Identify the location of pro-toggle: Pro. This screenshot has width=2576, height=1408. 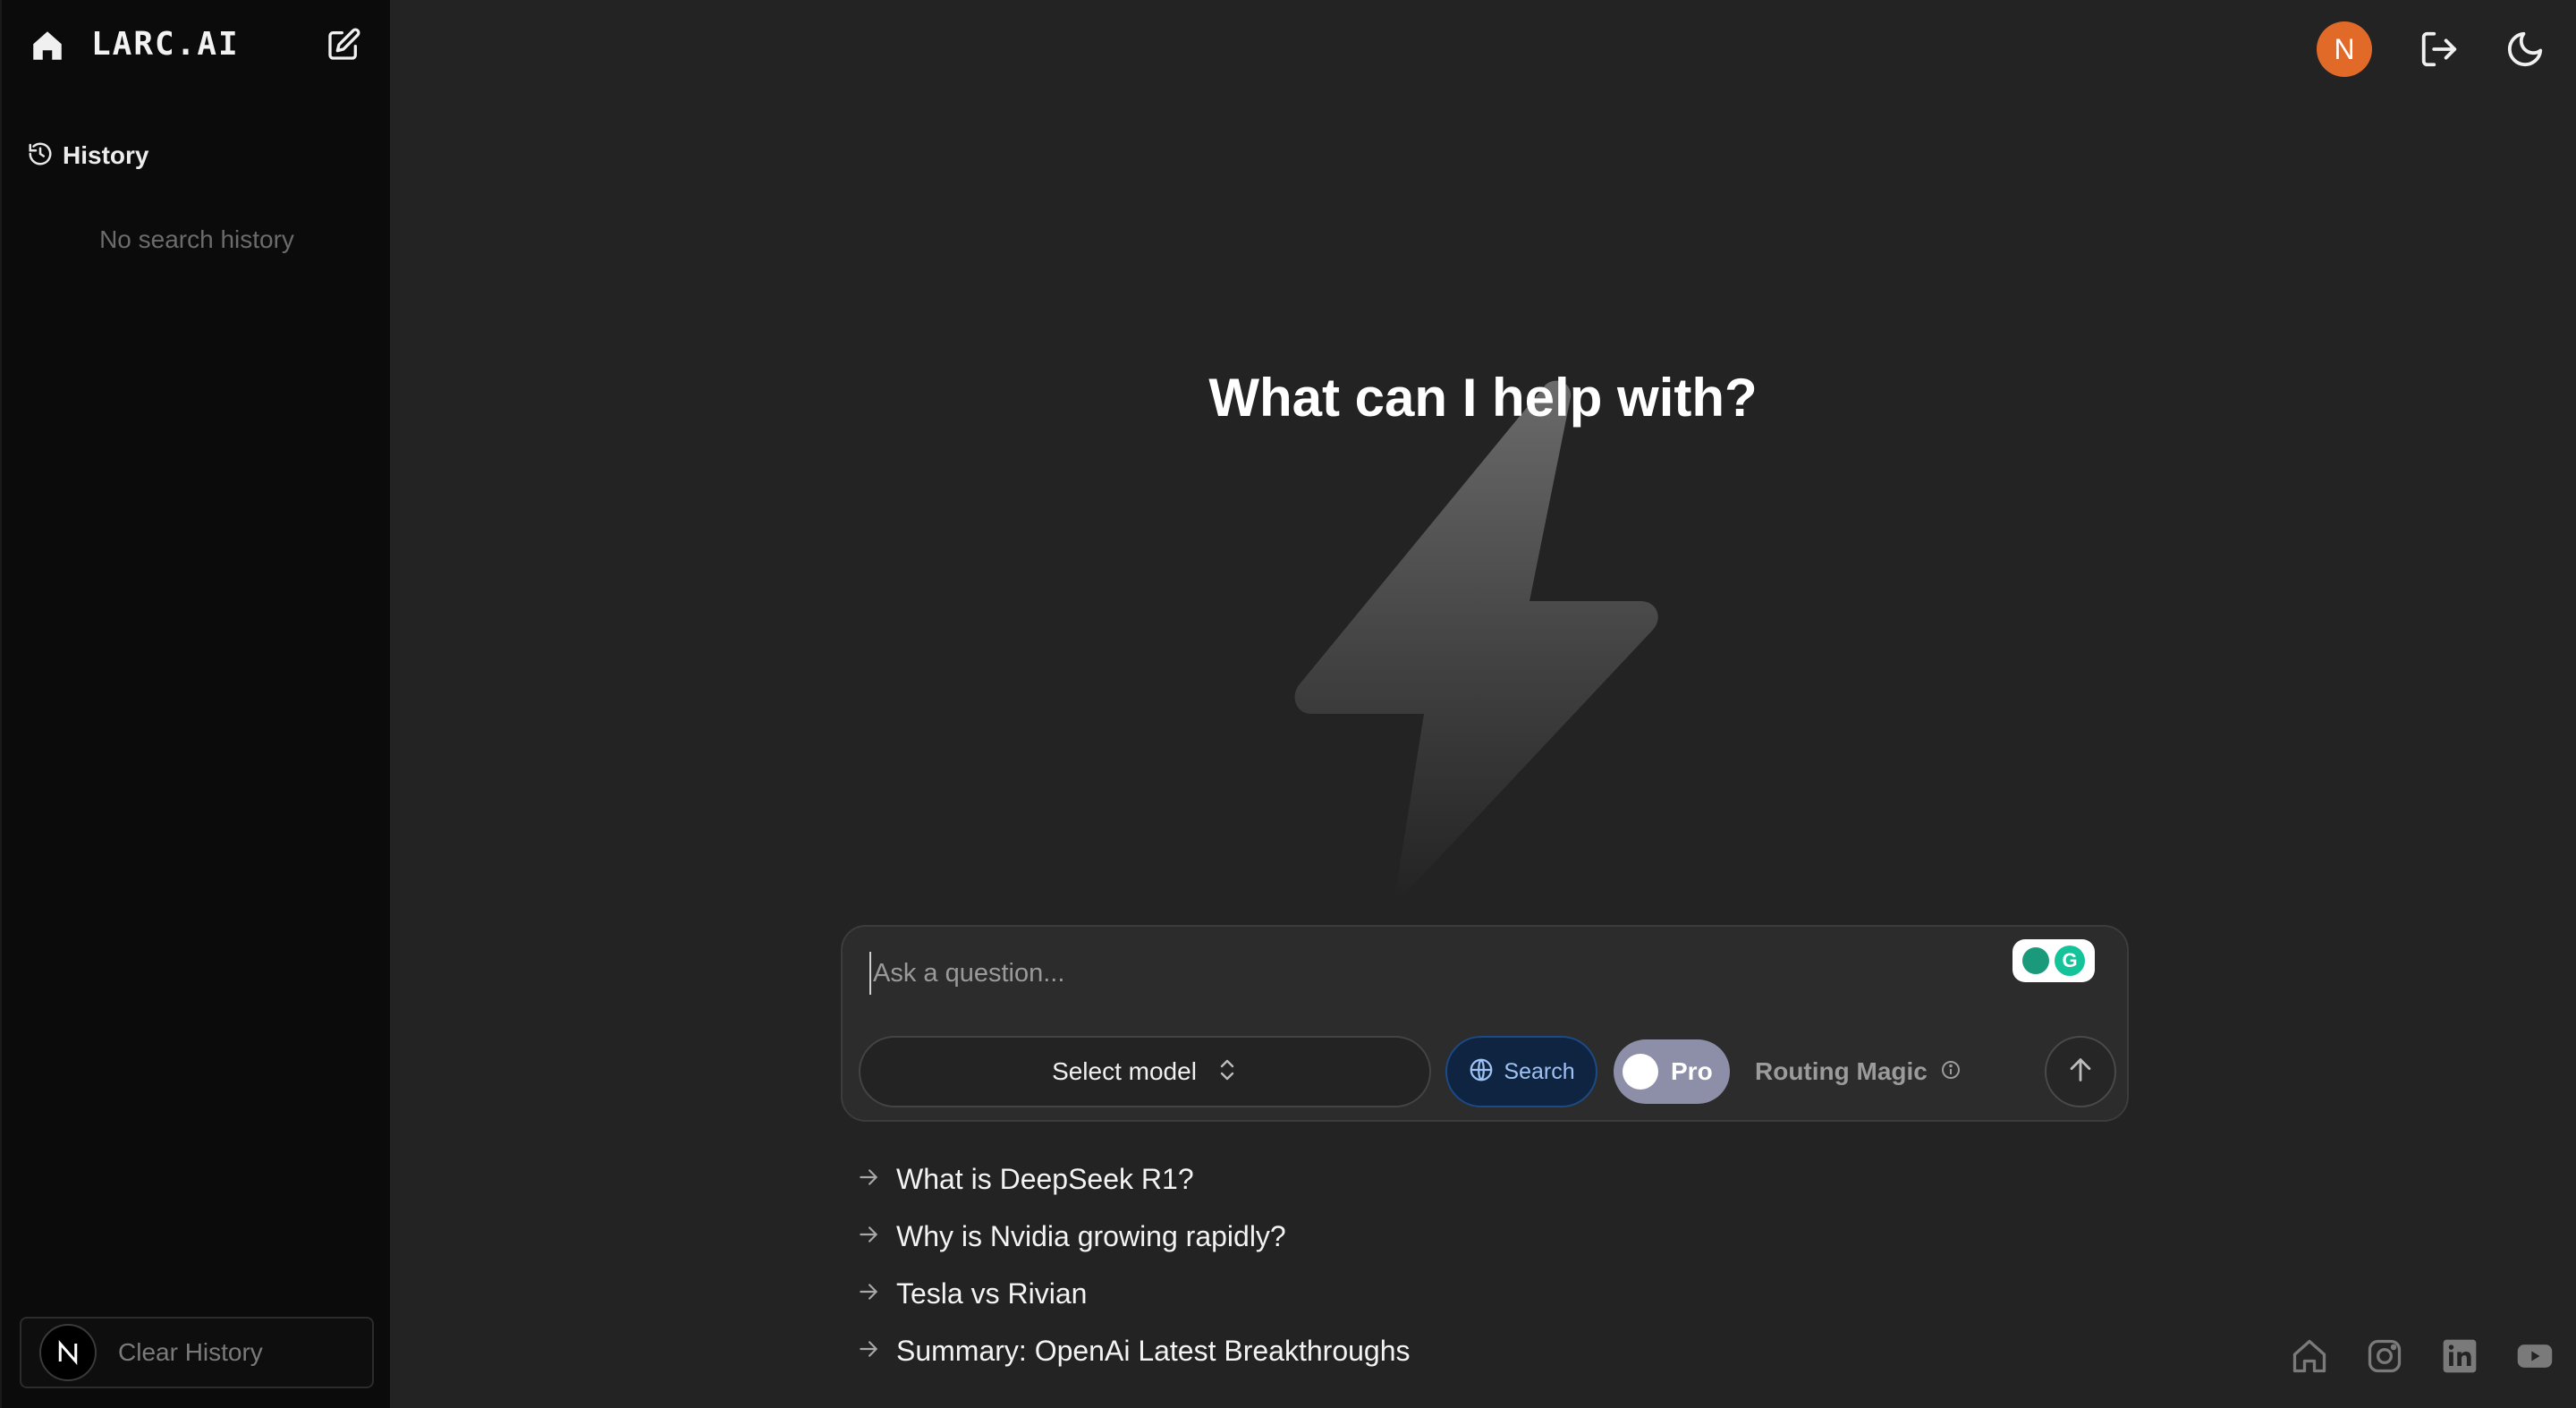
(1672, 1071).